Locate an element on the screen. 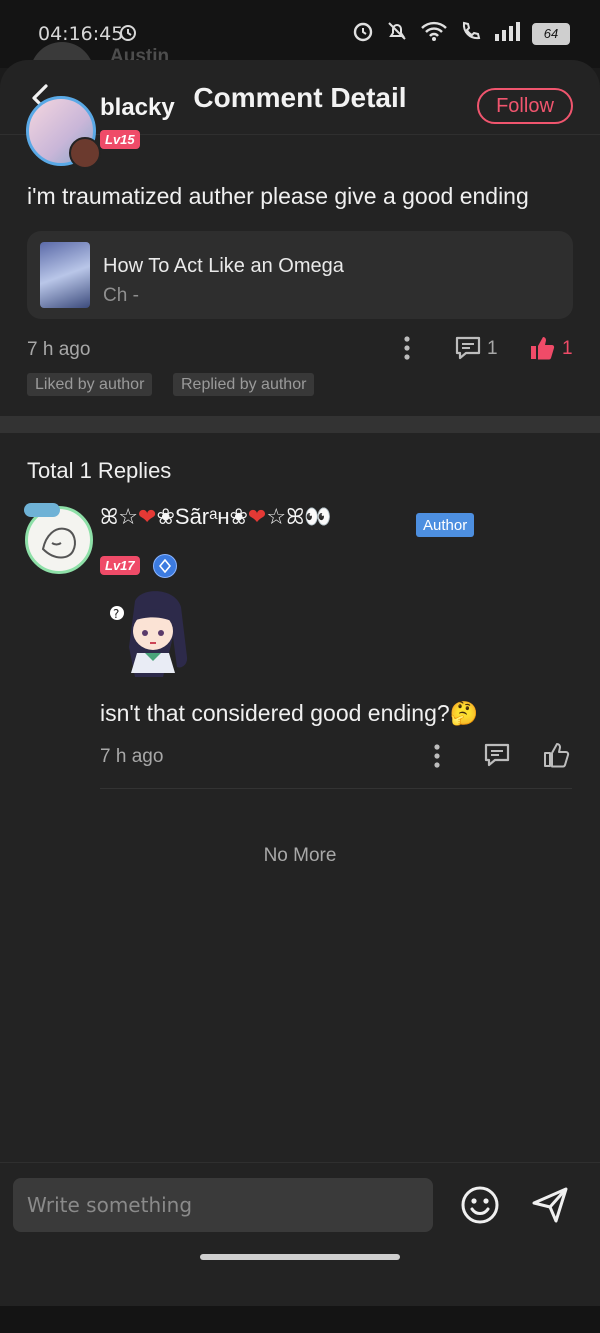 Image resolution: width=600 pixels, height=1333 pixels. username-part: ☆ꕤ👀 is located at coordinates (299, 516).